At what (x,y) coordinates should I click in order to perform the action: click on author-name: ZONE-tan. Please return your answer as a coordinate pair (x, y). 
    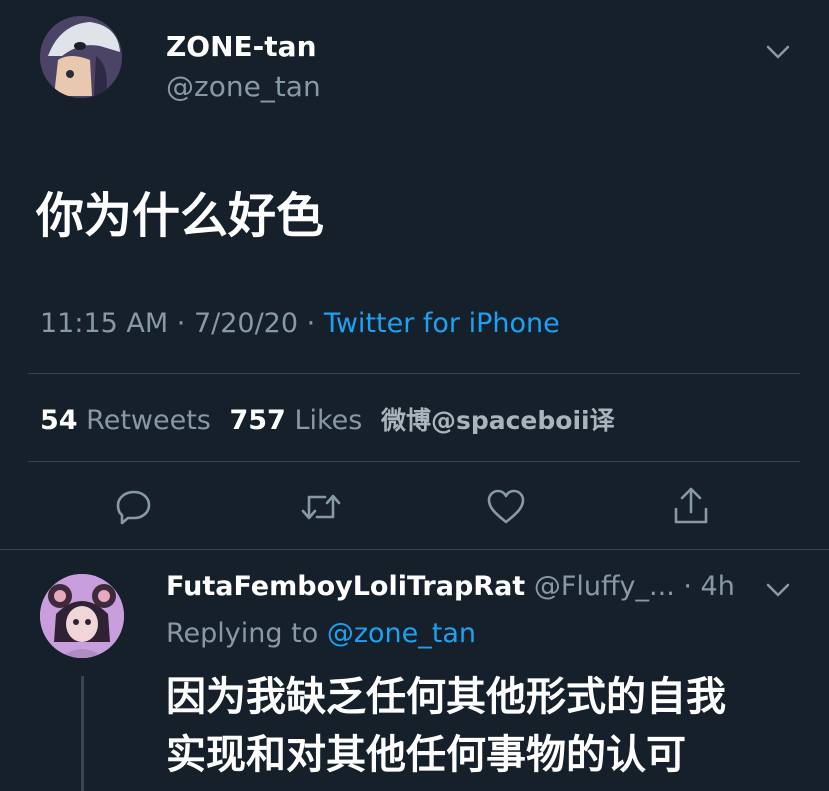
    Looking at the image, I should click on (241, 46).